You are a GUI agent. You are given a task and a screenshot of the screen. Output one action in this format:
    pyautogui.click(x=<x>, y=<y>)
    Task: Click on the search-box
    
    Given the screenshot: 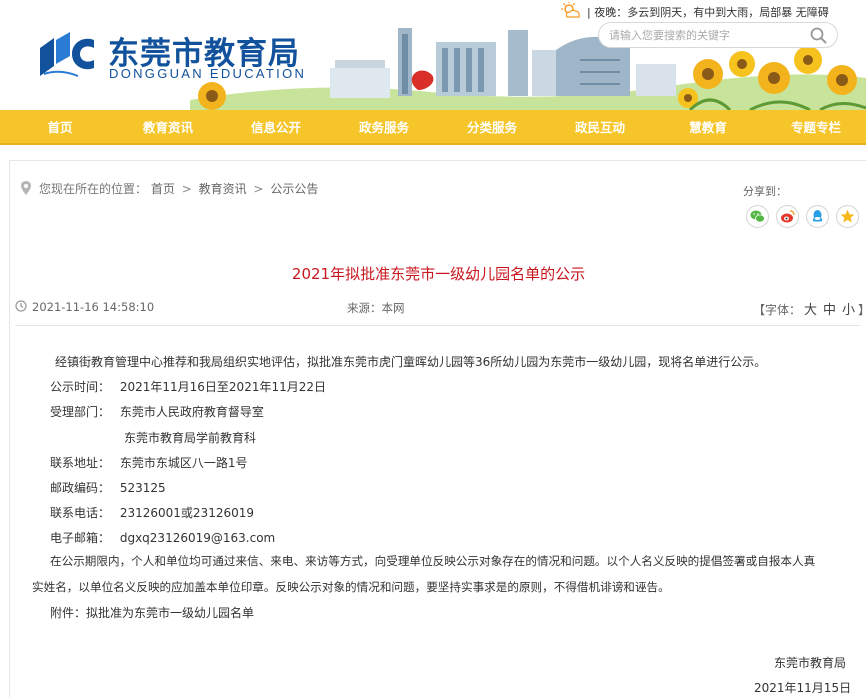 What is the action you would take?
    pyautogui.click(x=718, y=35)
    